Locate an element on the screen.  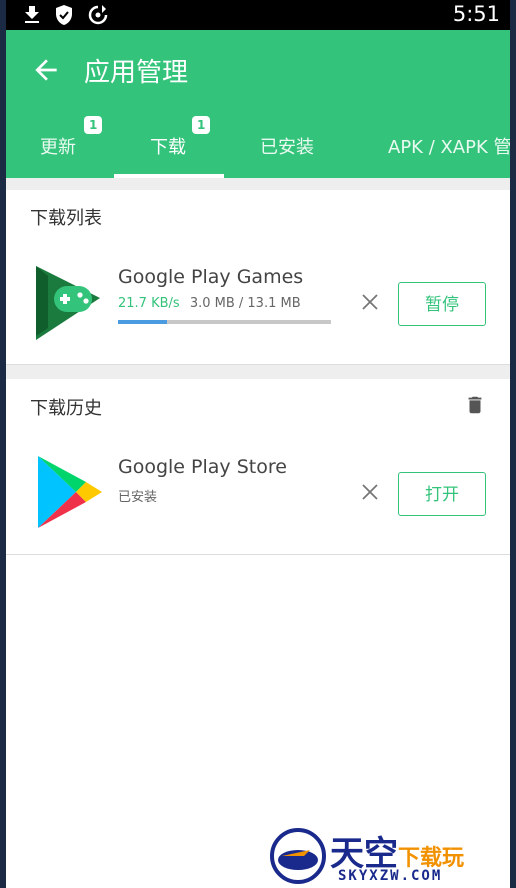
download-meta: 21.7 KB/s 3.0 MB / 13.1 MB is located at coordinates (209, 303).